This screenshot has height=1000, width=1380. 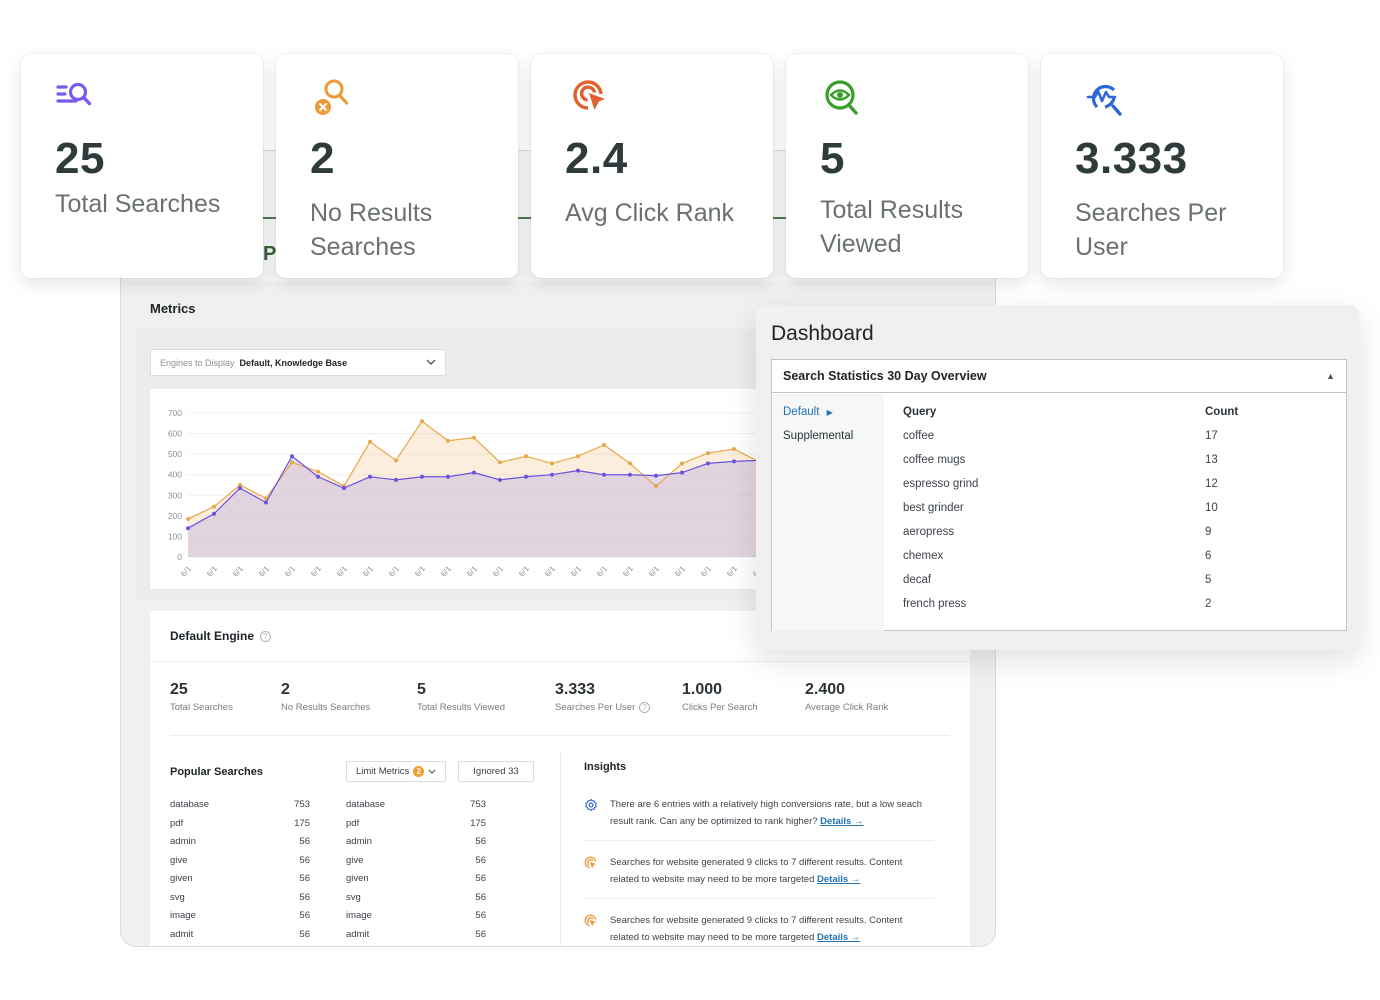 I want to click on stat-average-click-rank: 2.400 Average Click Rank, so click(x=846, y=697).